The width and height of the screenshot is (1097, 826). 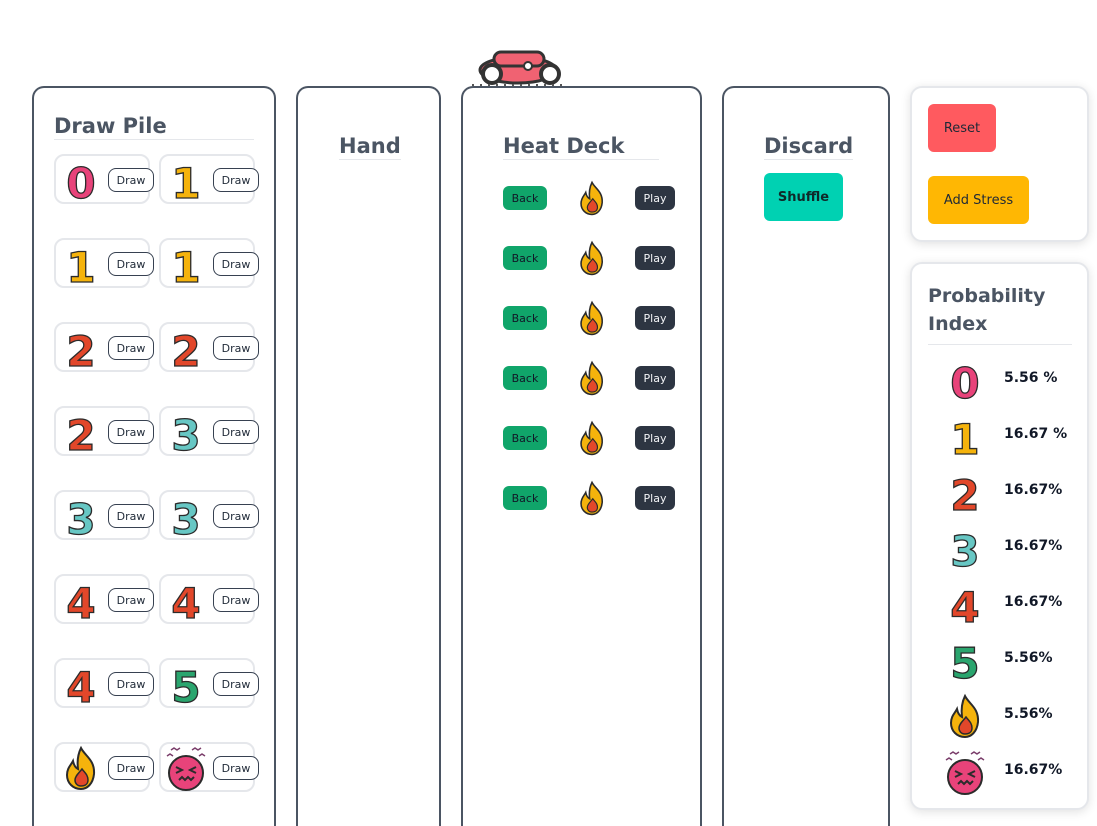 I want to click on svg-text: 5, so click(x=185, y=685).